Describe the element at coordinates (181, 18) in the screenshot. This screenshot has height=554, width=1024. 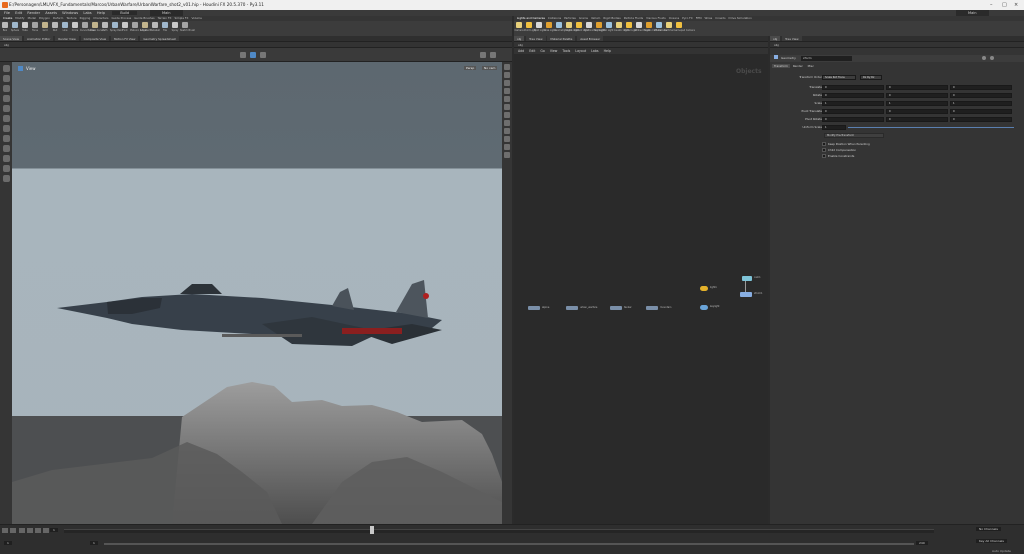
I see `left-shelf-tab-11: Simple FX` at that location.